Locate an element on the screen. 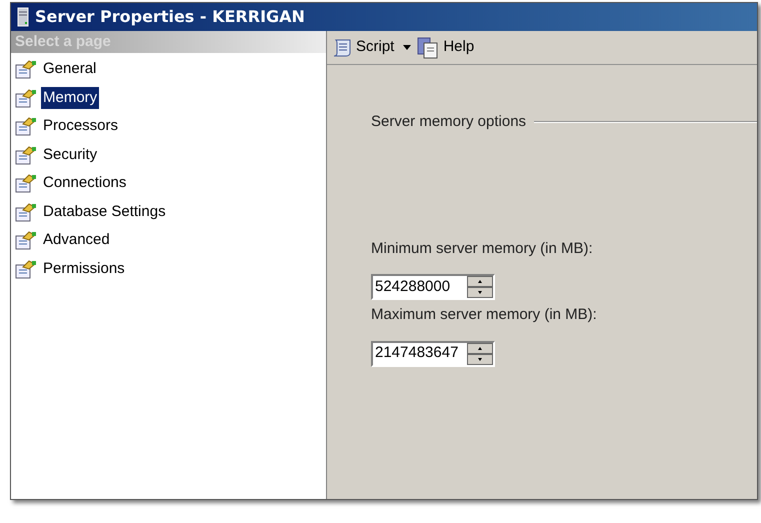 The width and height of the screenshot is (761, 523). field-label: Maximum server memory (in MB): is located at coordinates (484, 315).